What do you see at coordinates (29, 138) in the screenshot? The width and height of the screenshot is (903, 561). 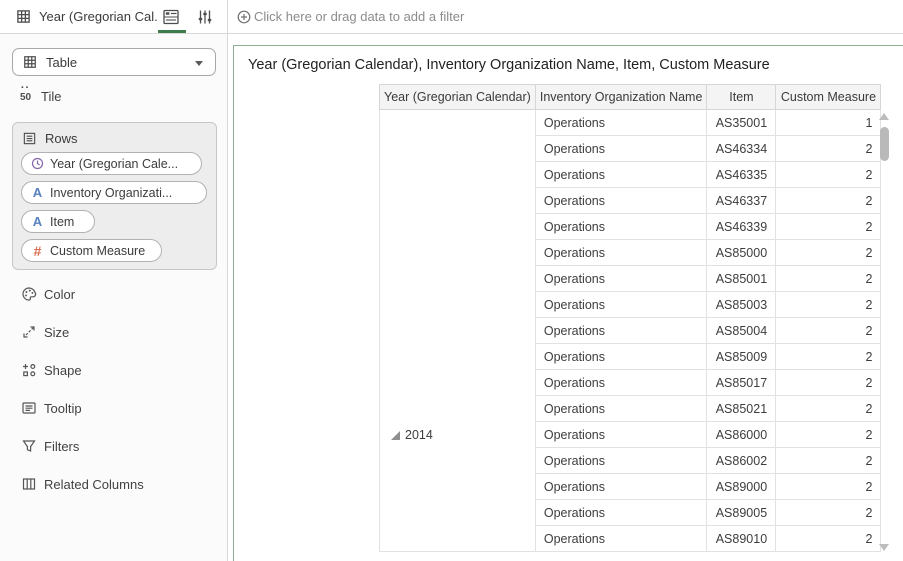 I see `rows-list-icon` at bounding box center [29, 138].